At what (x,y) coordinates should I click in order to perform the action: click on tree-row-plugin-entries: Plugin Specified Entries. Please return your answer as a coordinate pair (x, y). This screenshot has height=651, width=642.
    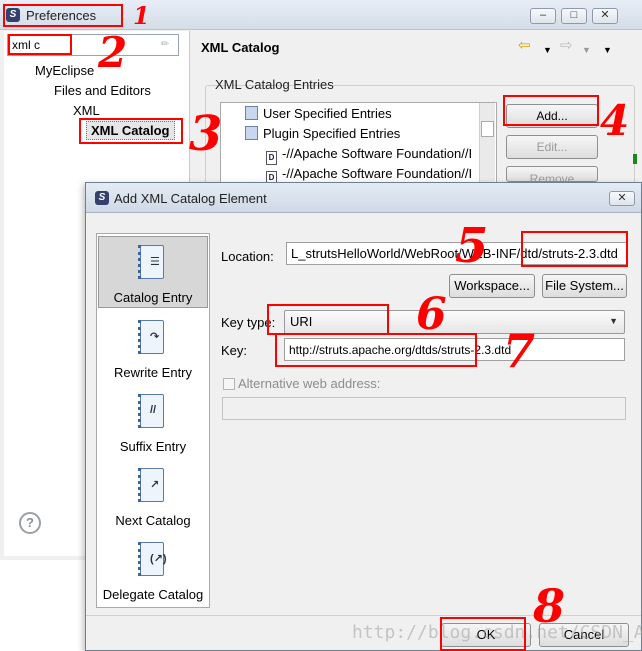
    Looking at the image, I should click on (322, 133).